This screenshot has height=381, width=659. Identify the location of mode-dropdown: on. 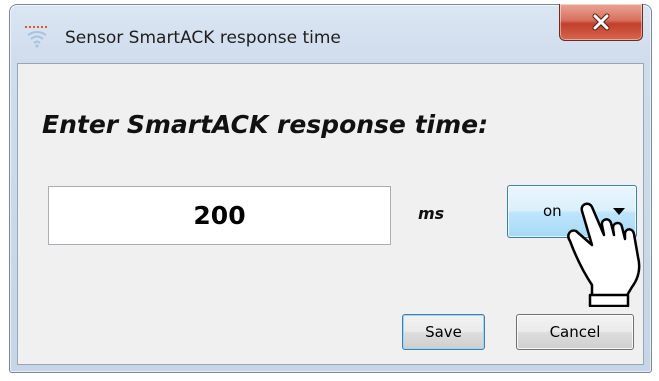
(572, 211).